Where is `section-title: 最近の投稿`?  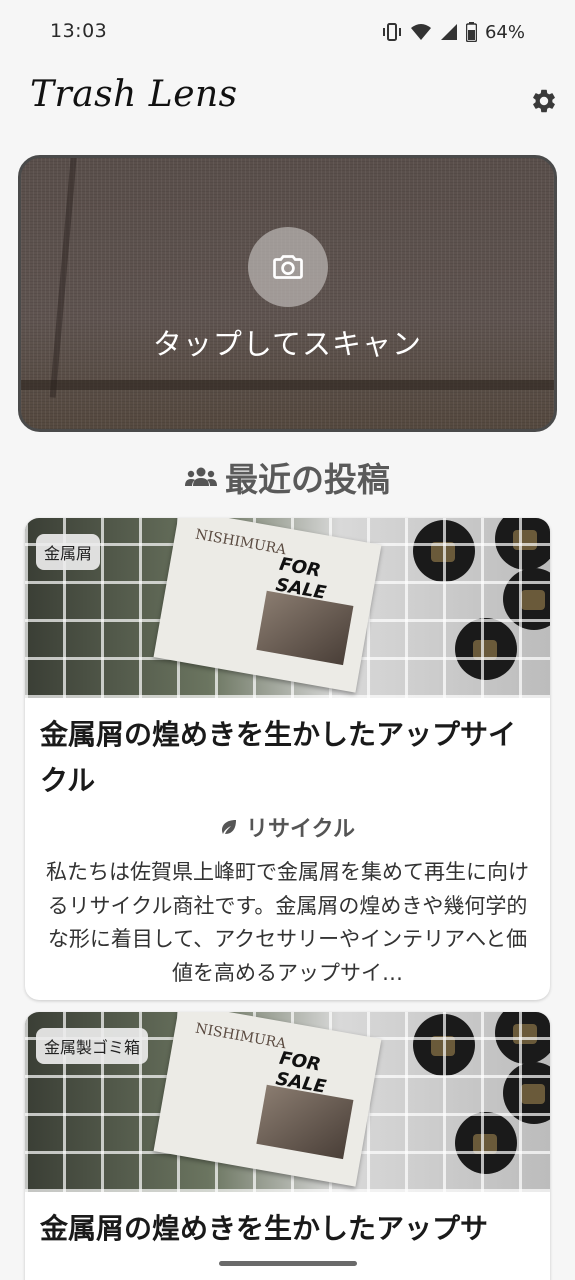 section-title: 最近の投稿 is located at coordinates (307, 479).